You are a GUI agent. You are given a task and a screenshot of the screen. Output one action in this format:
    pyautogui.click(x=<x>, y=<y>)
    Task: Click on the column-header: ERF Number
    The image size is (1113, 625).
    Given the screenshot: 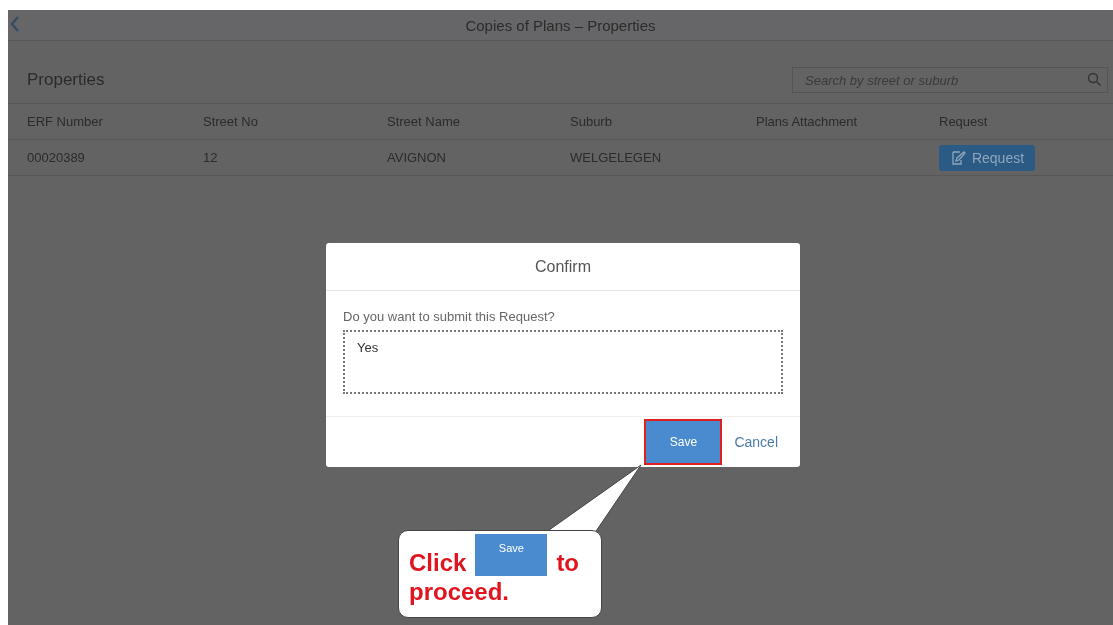 What is the action you would take?
    pyautogui.click(x=65, y=121)
    